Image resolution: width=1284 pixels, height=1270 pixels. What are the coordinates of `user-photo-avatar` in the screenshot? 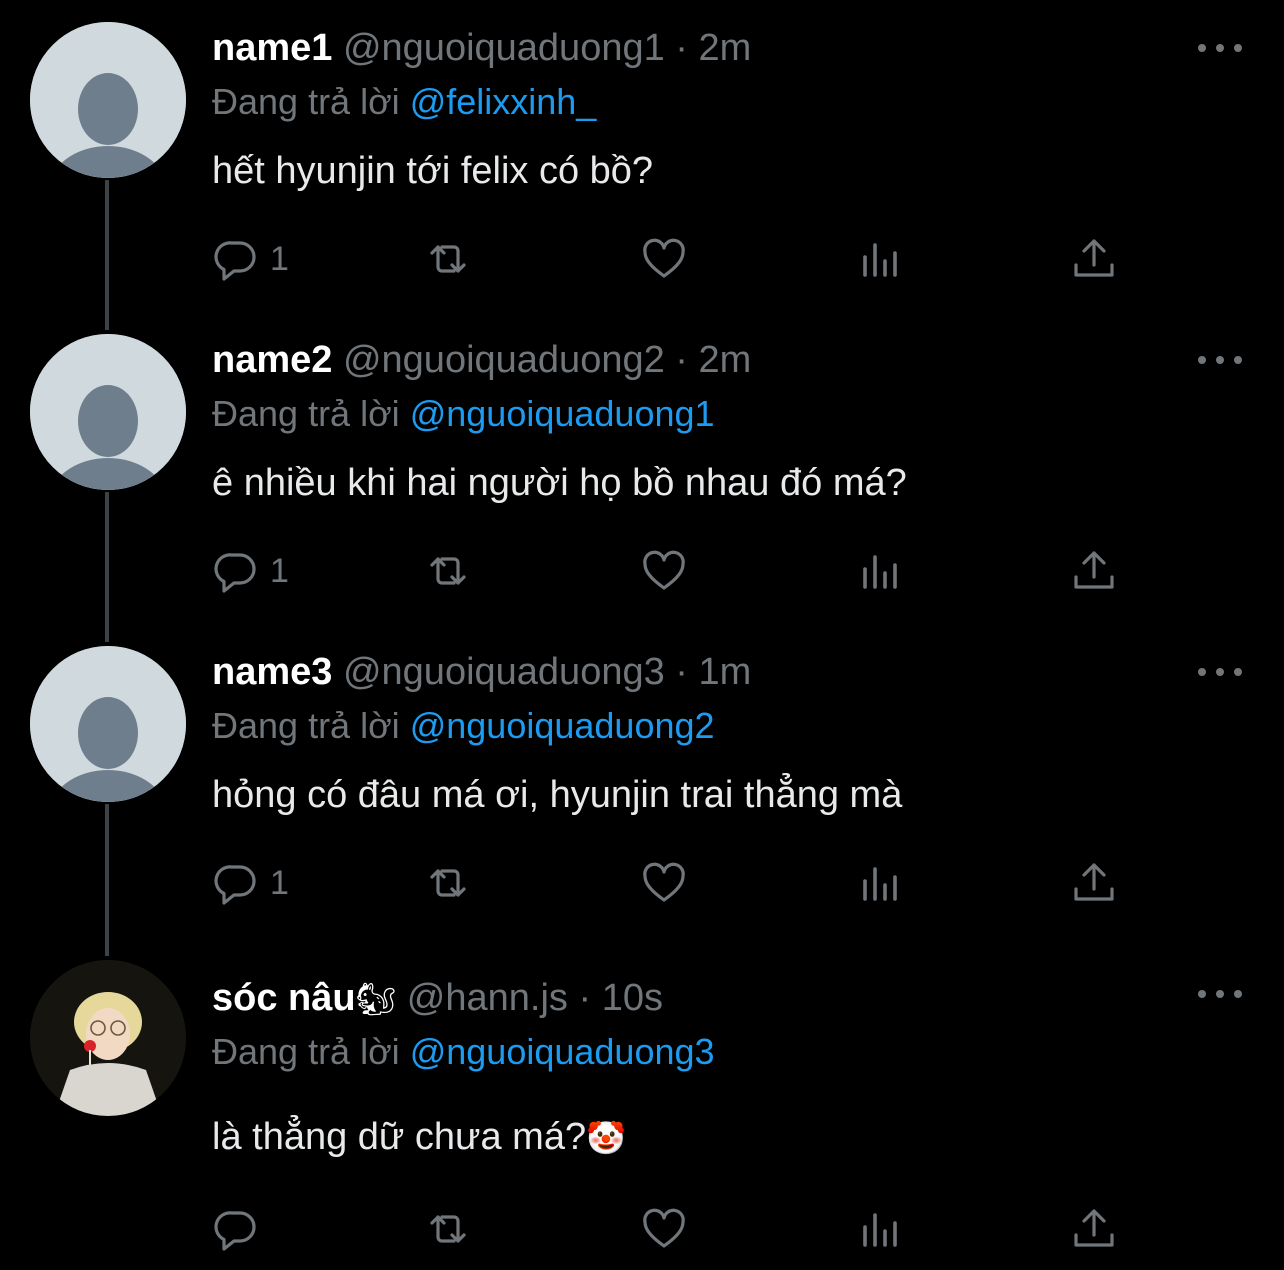 It's located at (108, 1038).